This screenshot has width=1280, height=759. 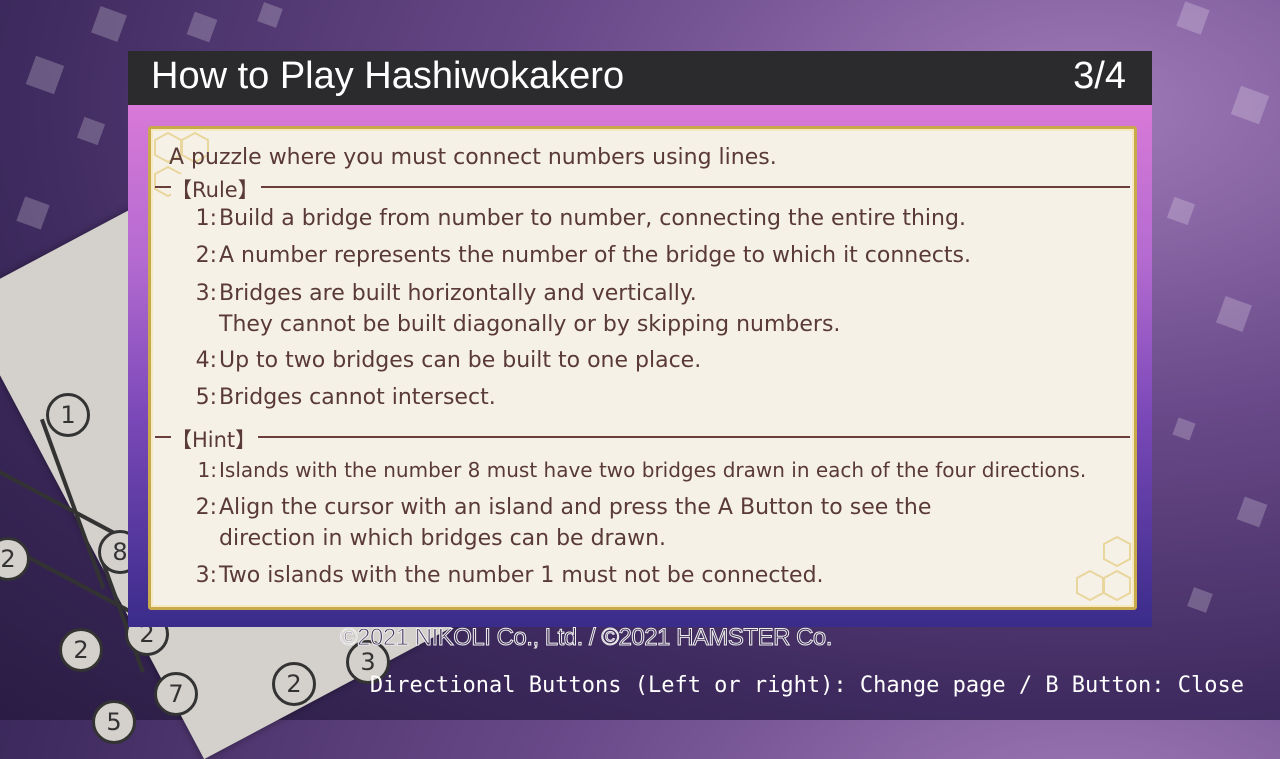 What do you see at coordinates (216, 189) in the screenshot?
I see `rule-heading: 【Rule】` at bounding box center [216, 189].